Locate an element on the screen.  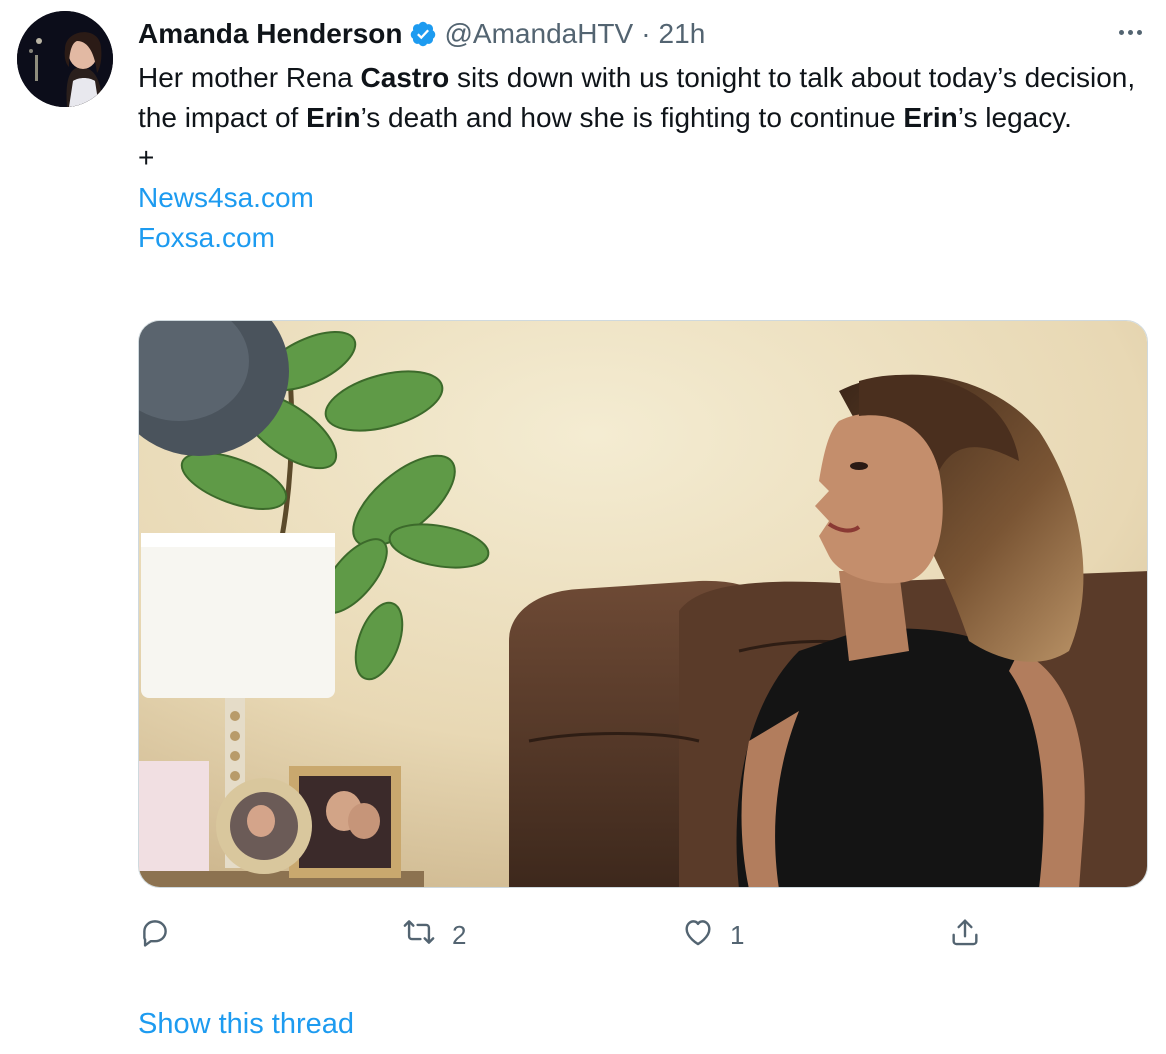
text-segment: Her mother Rena is located at coordinates (249, 77).